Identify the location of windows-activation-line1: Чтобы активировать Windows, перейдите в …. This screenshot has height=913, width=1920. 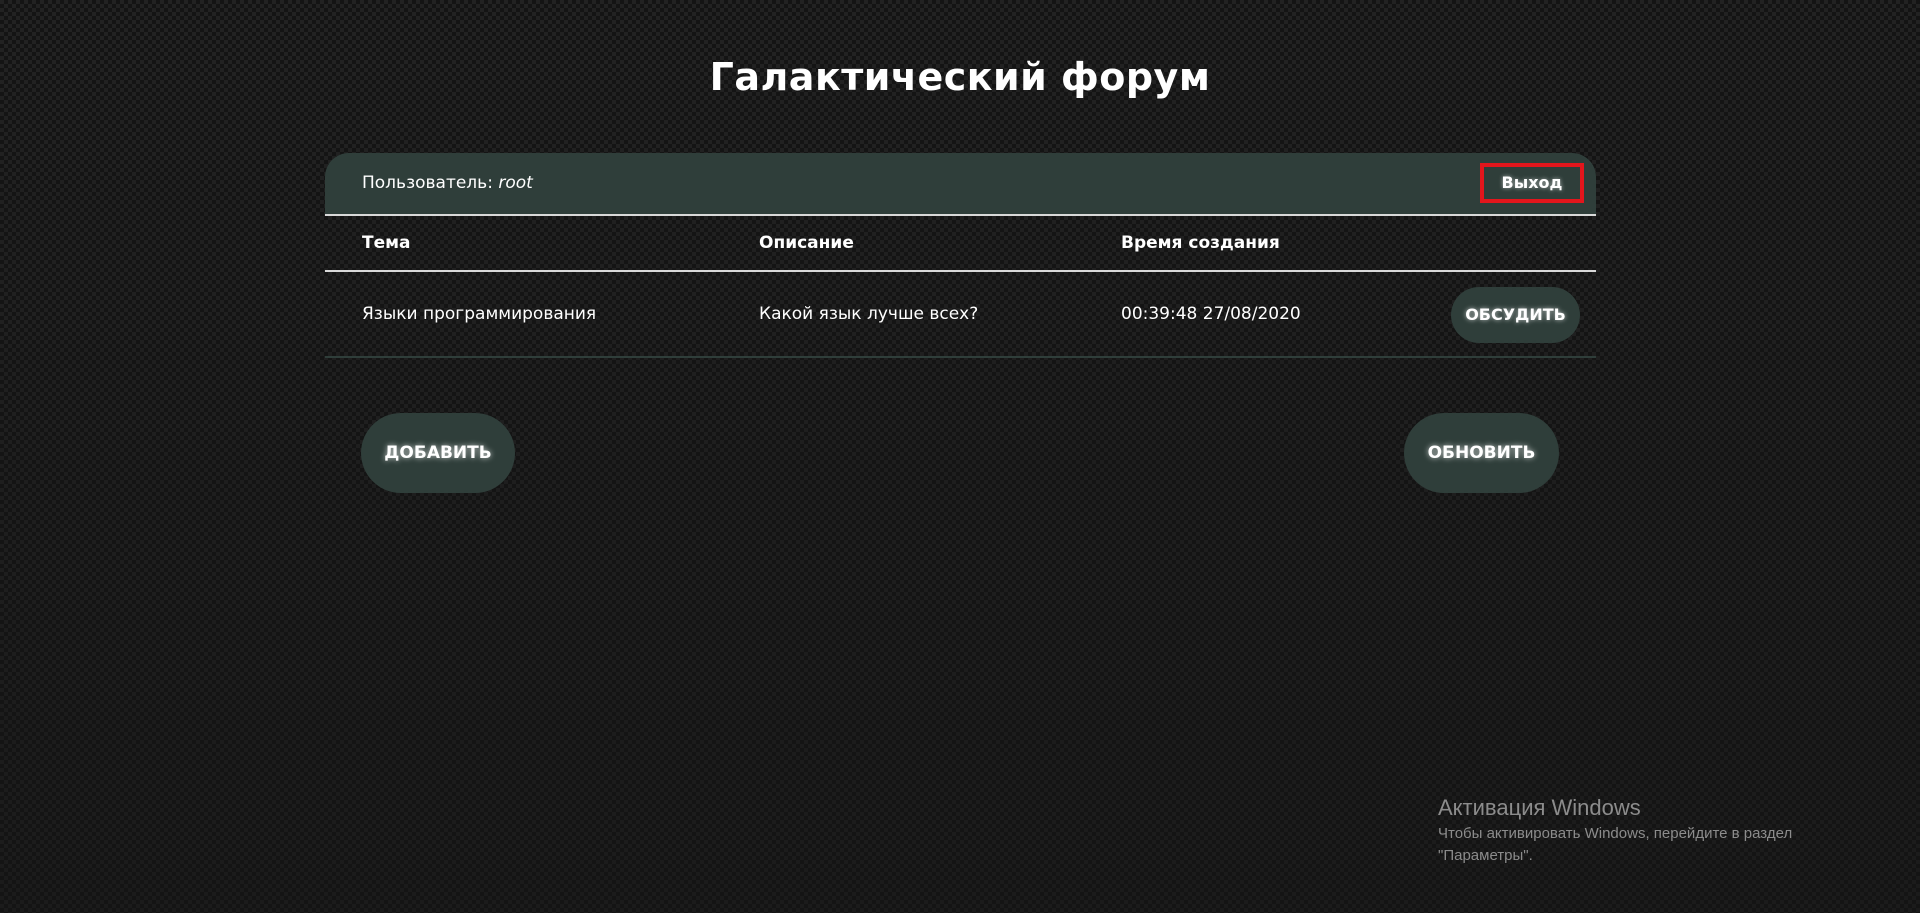
(1615, 833).